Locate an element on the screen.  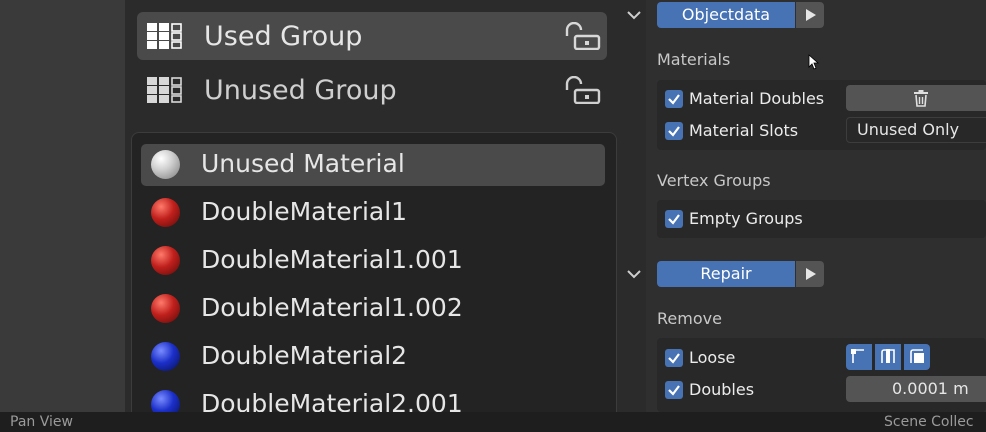
material-label: DoubleMaterial1.001 is located at coordinates (332, 259).